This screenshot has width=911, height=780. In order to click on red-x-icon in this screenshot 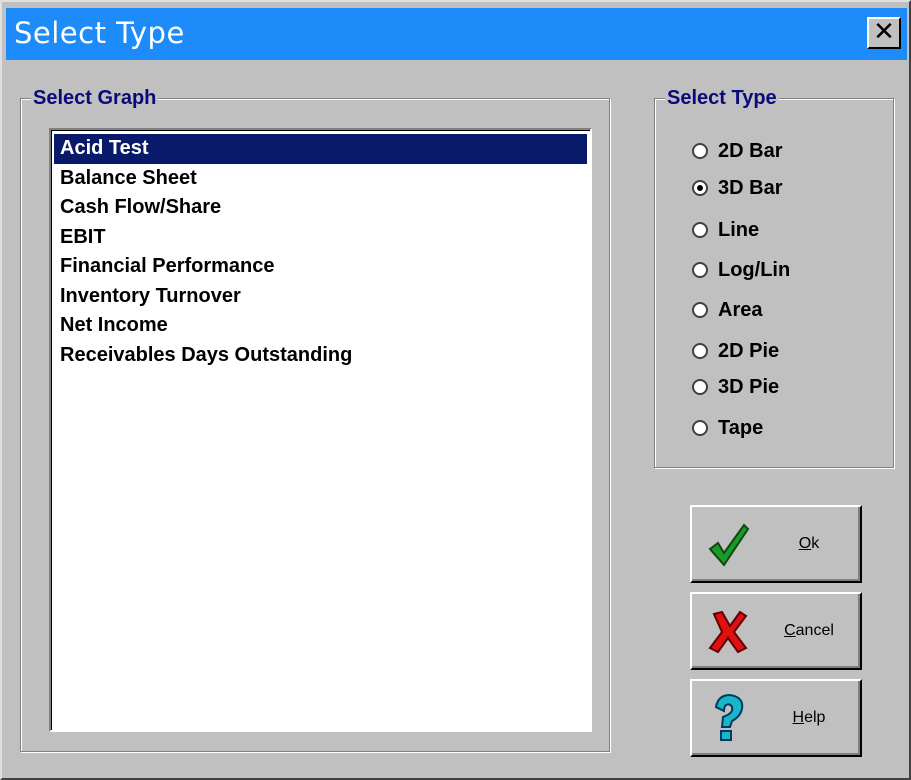, I will do `click(728, 632)`.